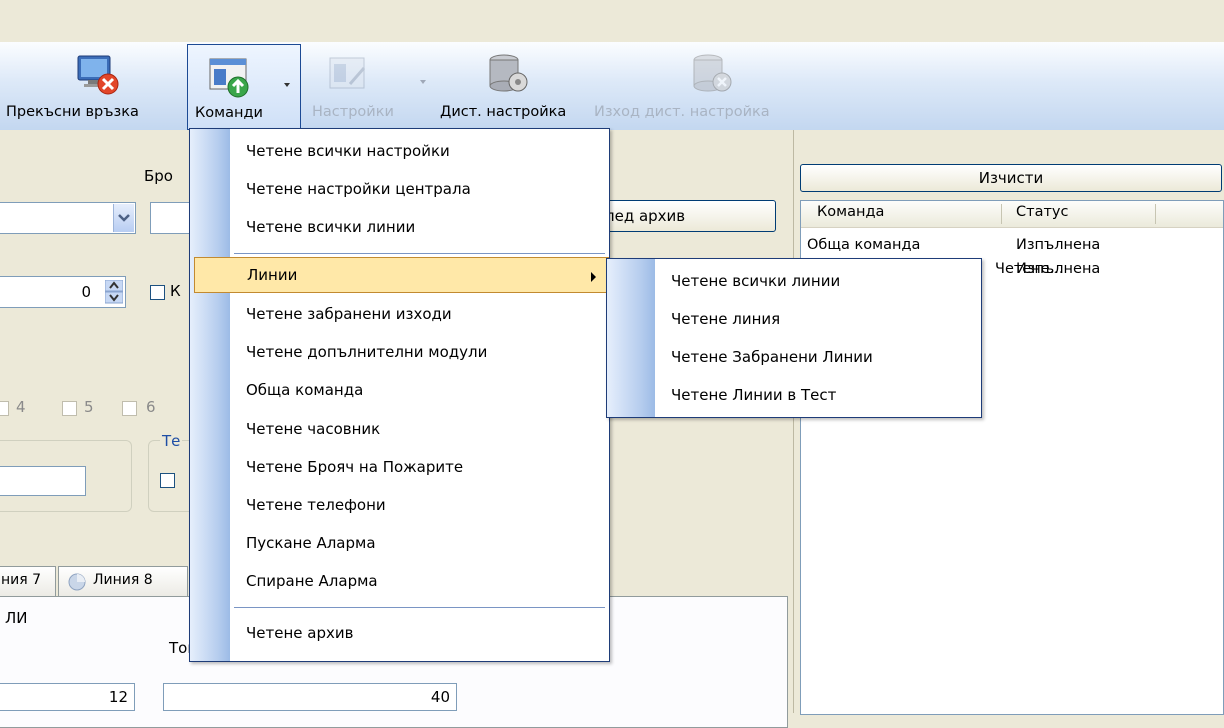 This screenshot has width=1224, height=728. Describe the element at coordinates (419, 468) in the screenshot. I see `menu-item-read-fire-counter: Четене Брояч на Пожарите` at that location.